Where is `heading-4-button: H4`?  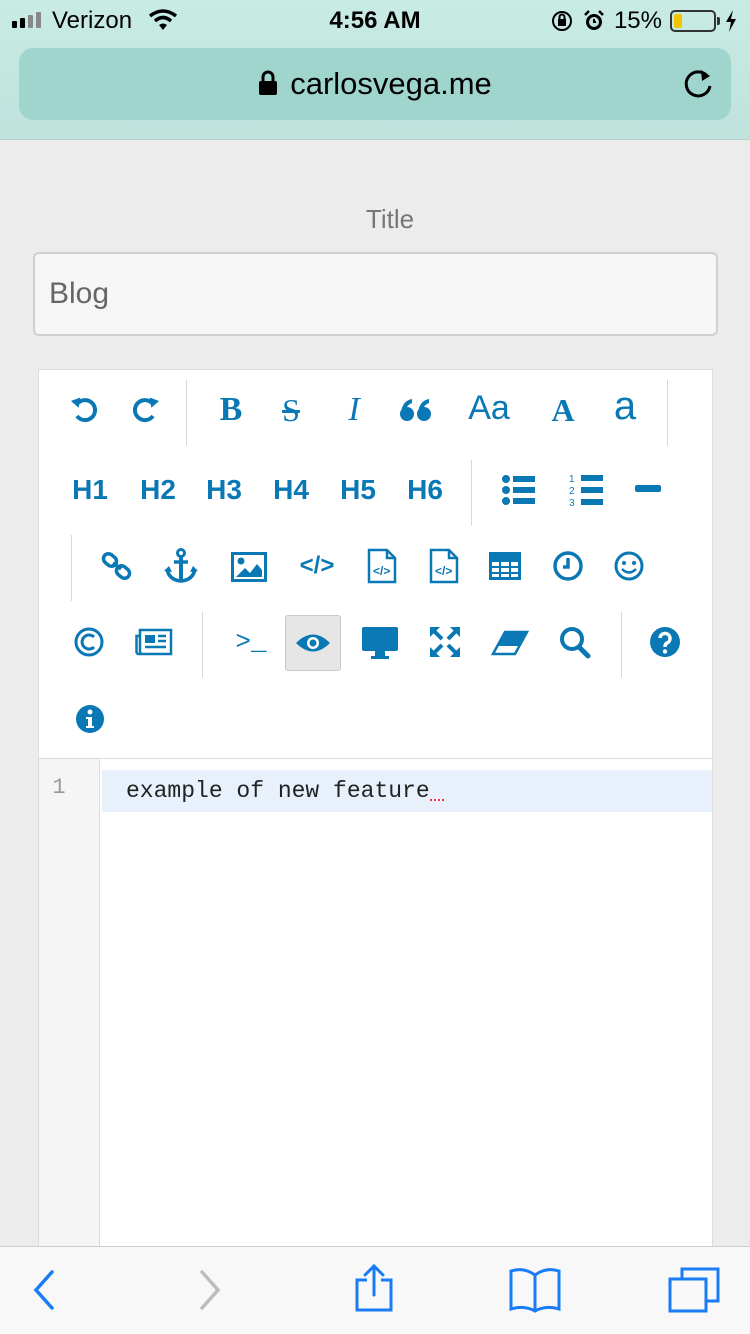
heading-4-button: H4 is located at coordinates (291, 490).